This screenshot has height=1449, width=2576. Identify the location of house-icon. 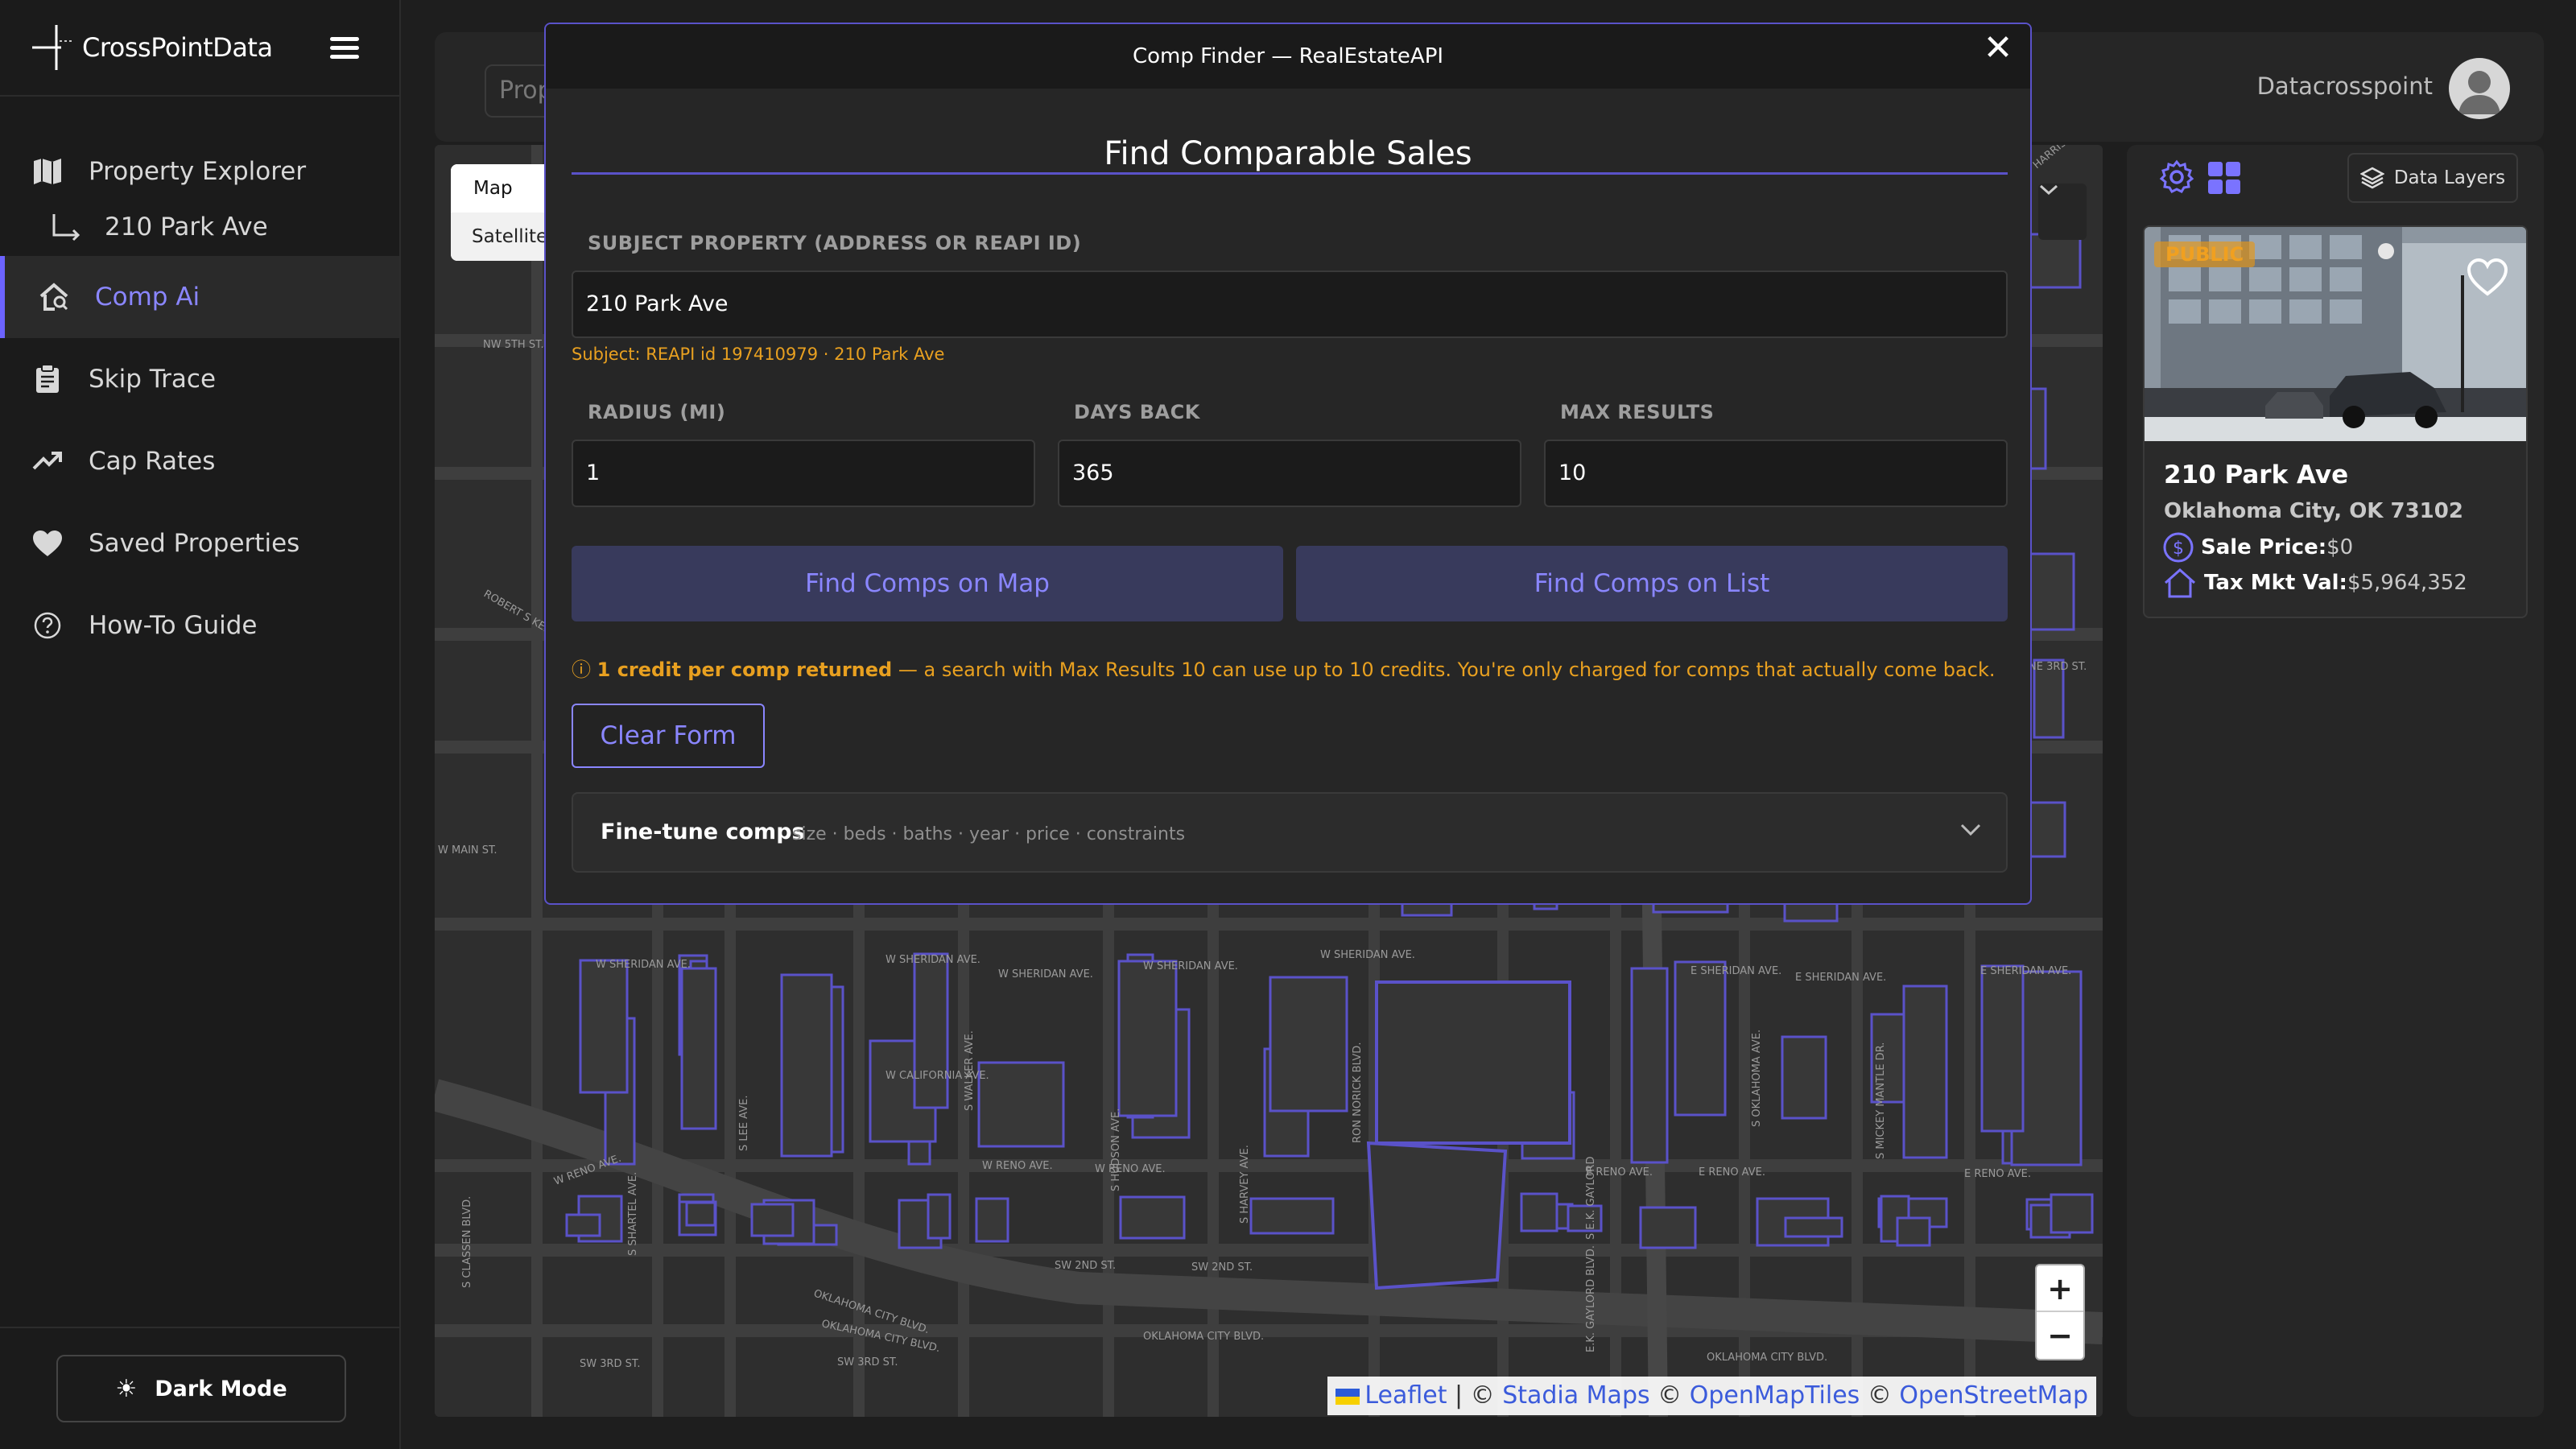
(2180, 583).